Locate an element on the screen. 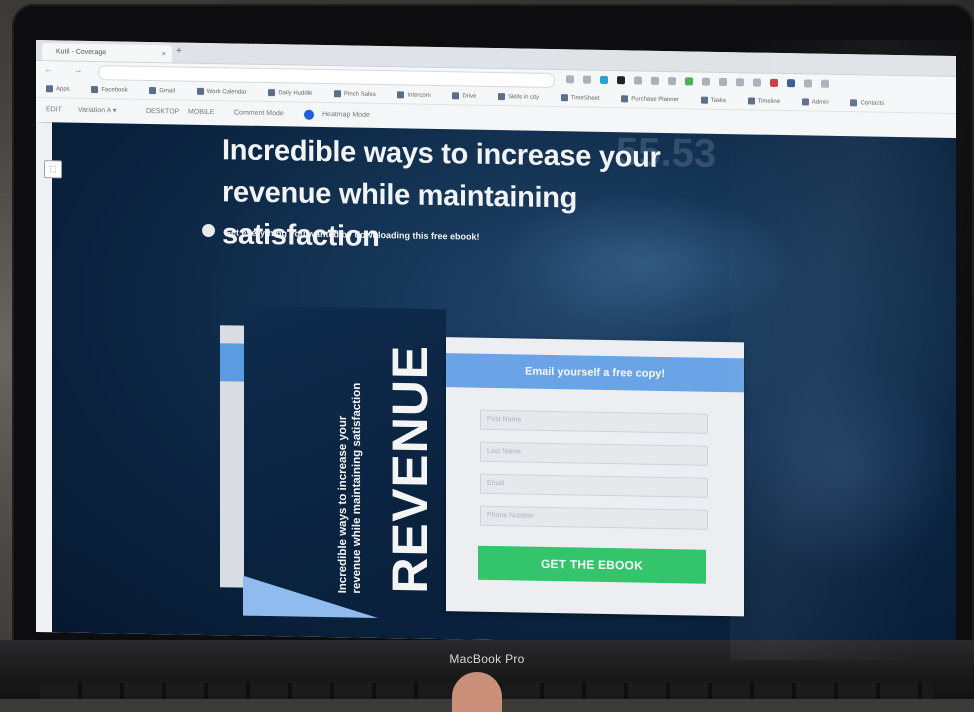  bookmark-item: Contacts is located at coordinates (872, 103).